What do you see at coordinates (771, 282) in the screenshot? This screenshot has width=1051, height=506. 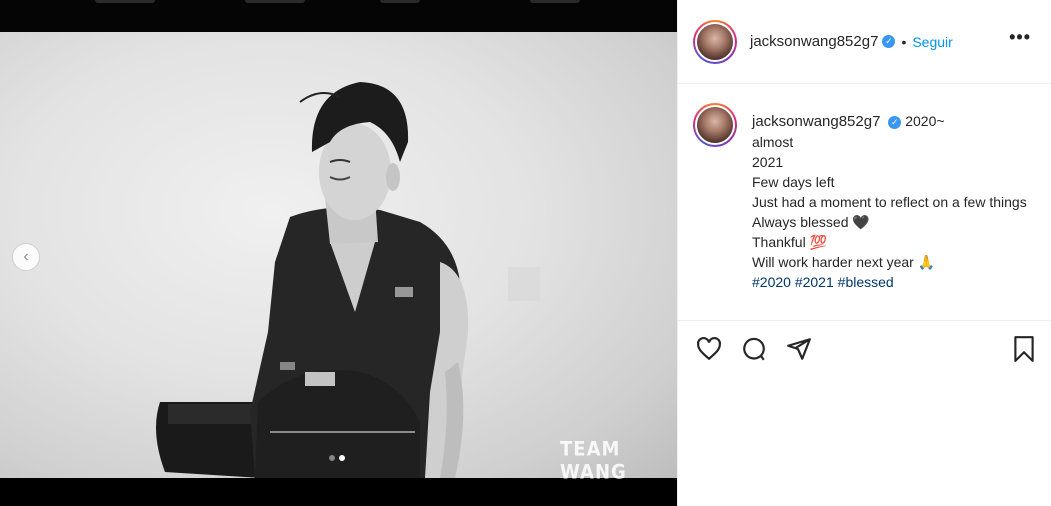 I see `hashtag-link: #2020` at bounding box center [771, 282].